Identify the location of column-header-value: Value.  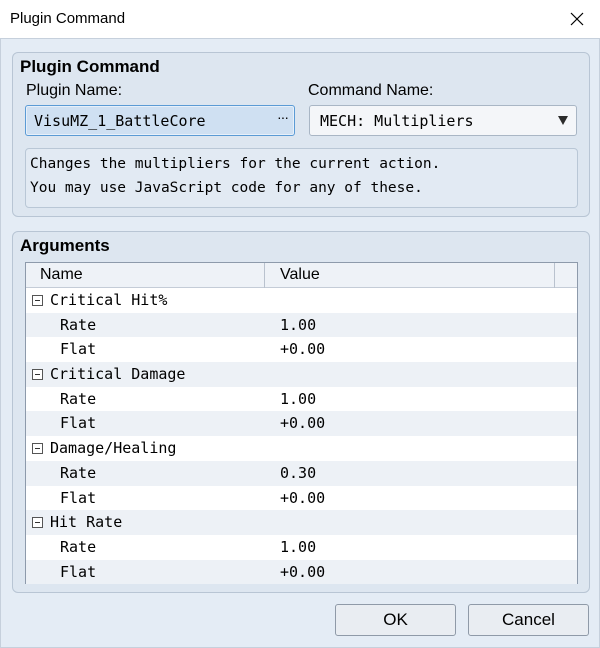
(300, 275).